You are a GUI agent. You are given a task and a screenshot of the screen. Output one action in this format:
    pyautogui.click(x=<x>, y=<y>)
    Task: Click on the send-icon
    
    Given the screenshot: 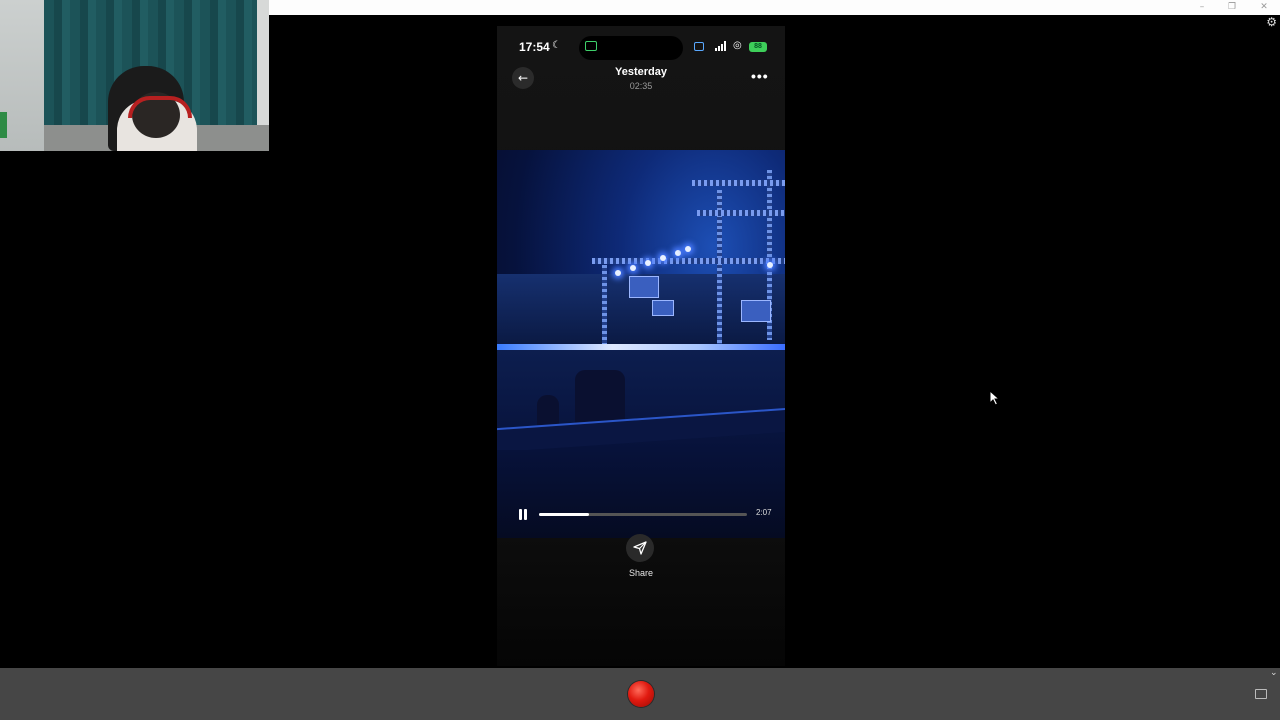 What is the action you would take?
    pyautogui.click(x=640, y=548)
    